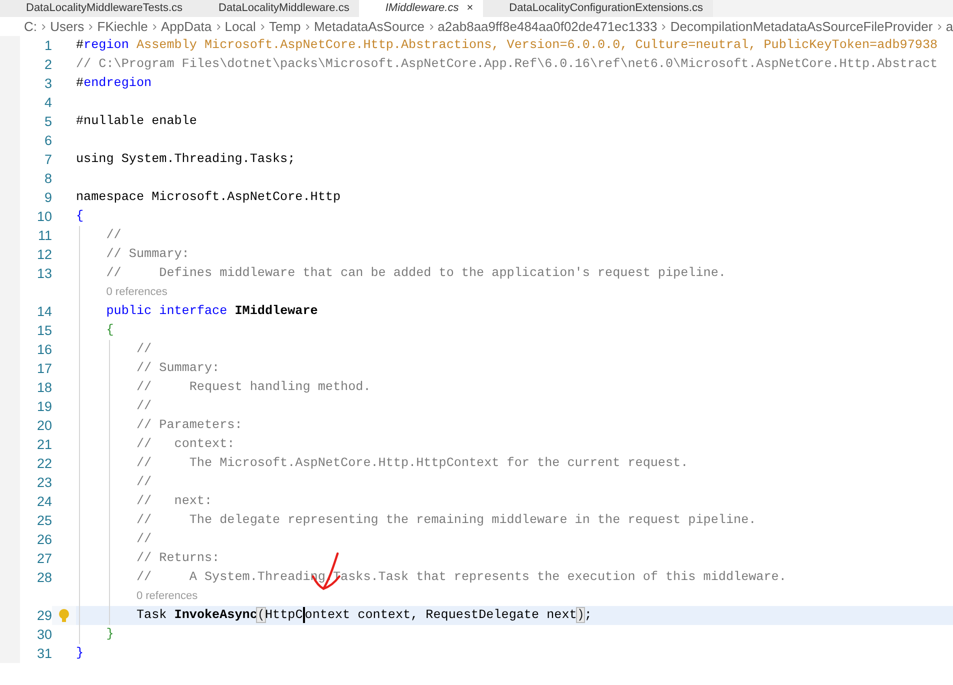 Image resolution: width=953 pixels, height=685 pixels. What do you see at coordinates (801, 26) in the screenshot?
I see `breadcrumb-item: DecompilationMetadataAsSourceFileProvider` at bounding box center [801, 26].